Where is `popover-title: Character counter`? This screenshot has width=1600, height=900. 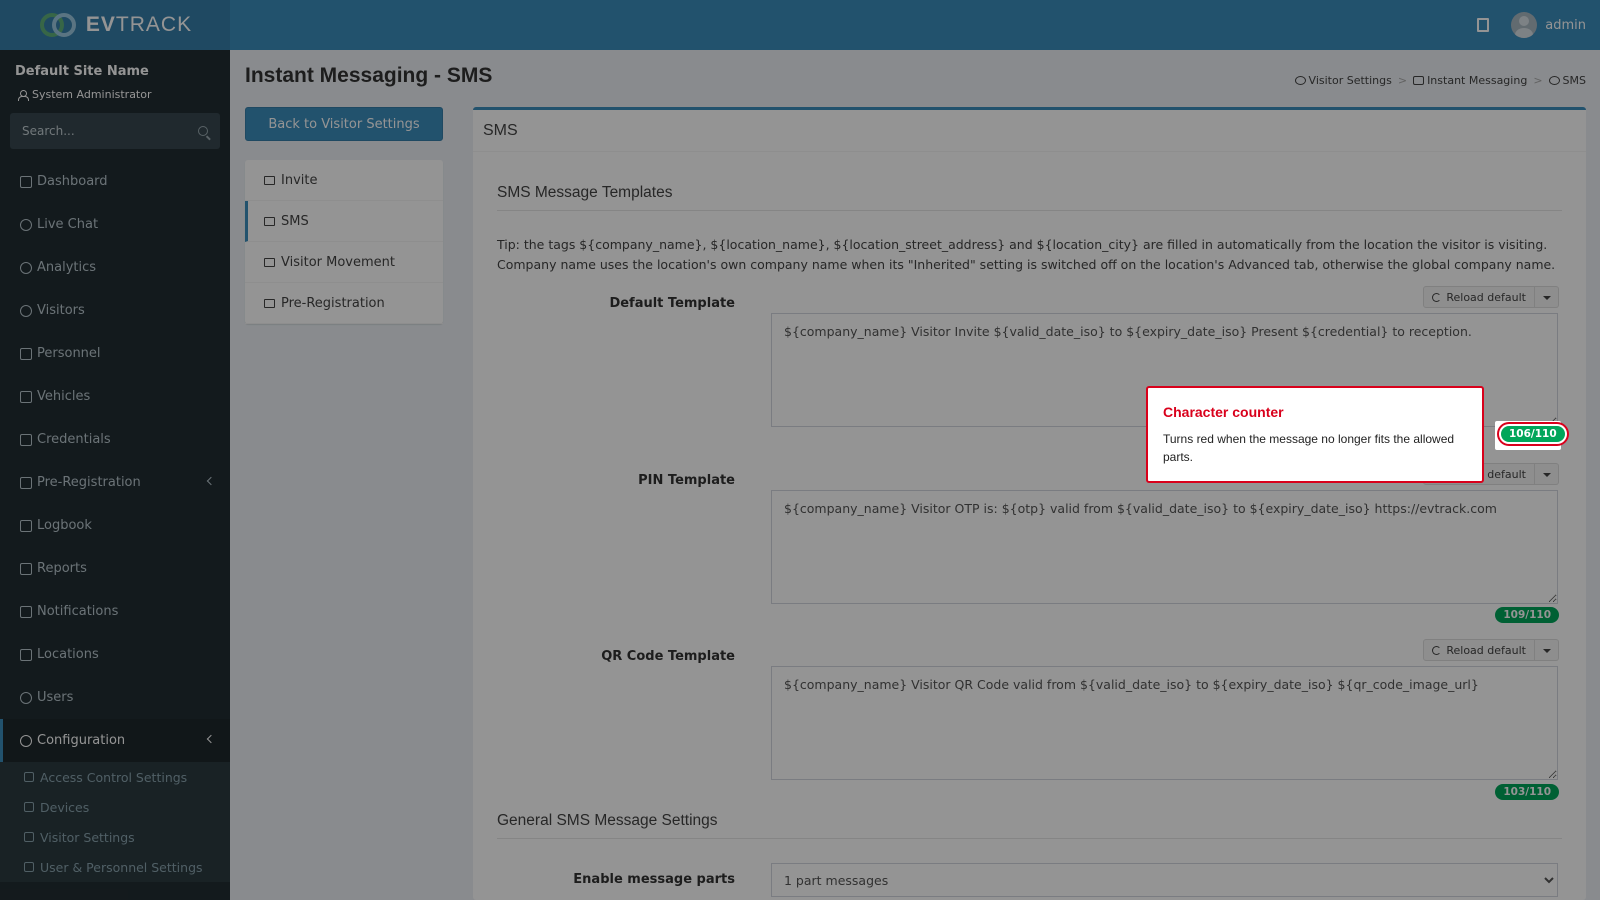 popover-title: Character counter is located at coordinates (1223, 412).